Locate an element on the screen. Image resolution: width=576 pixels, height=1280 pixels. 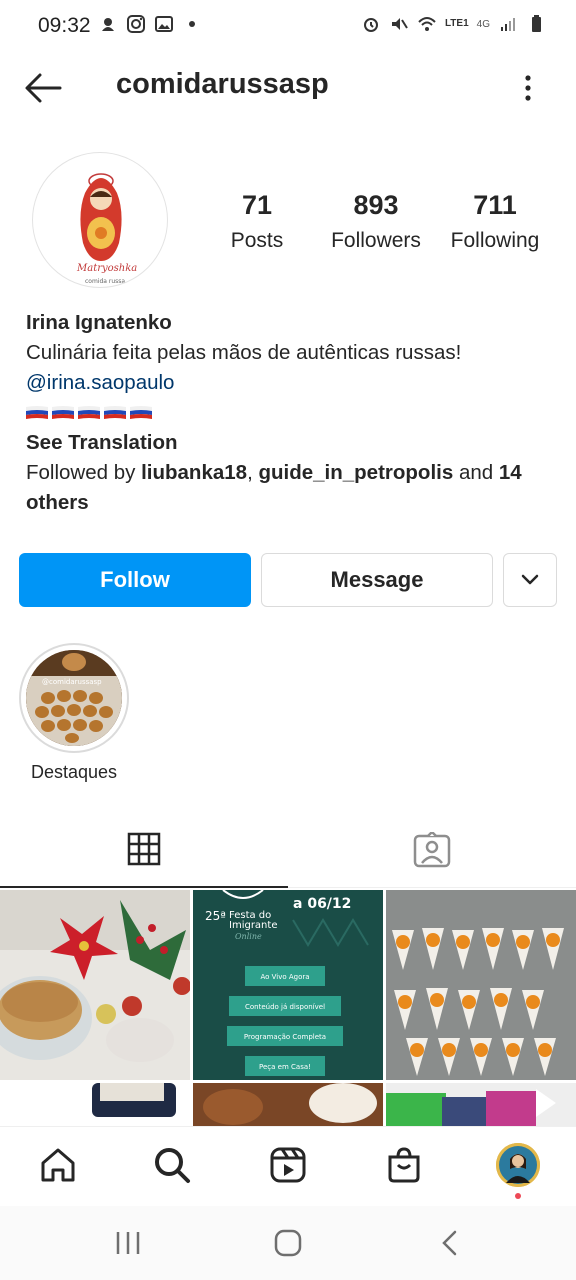
logo-subtitle-text: comida russa is located at coordinates (105, 281).